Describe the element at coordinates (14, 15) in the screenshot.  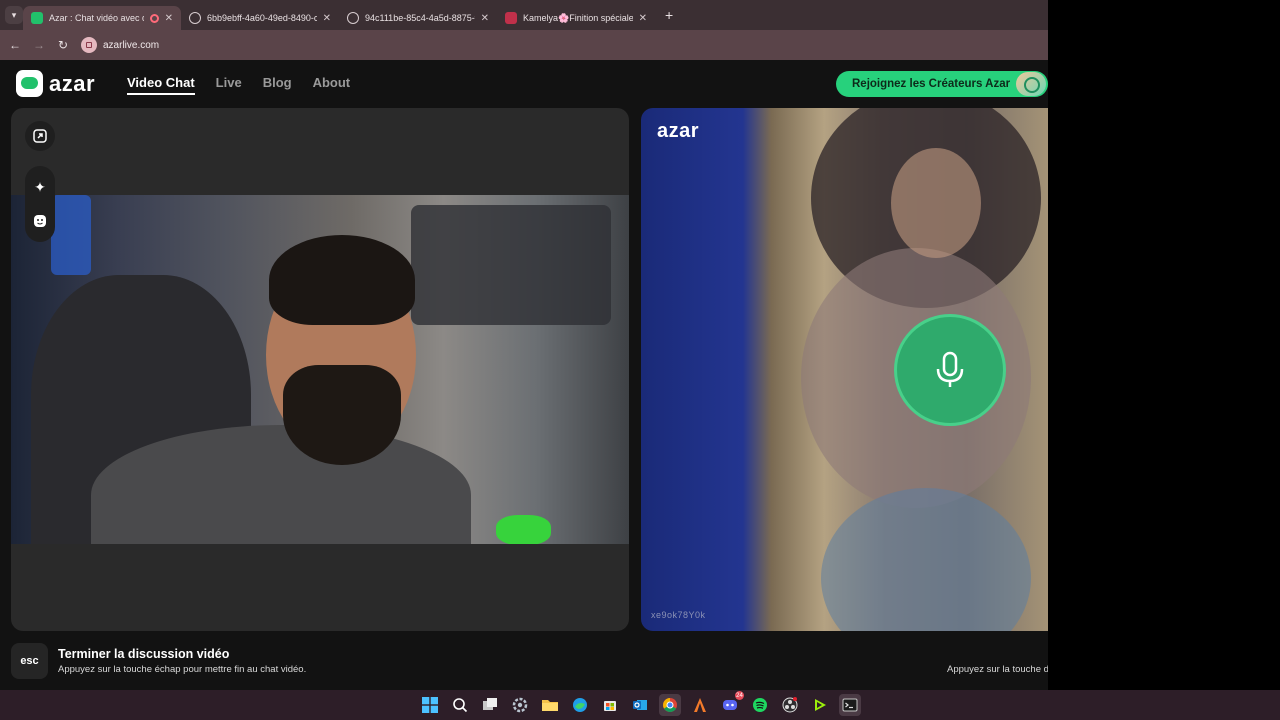
I see `tab-search-icon: ▾` at that location.